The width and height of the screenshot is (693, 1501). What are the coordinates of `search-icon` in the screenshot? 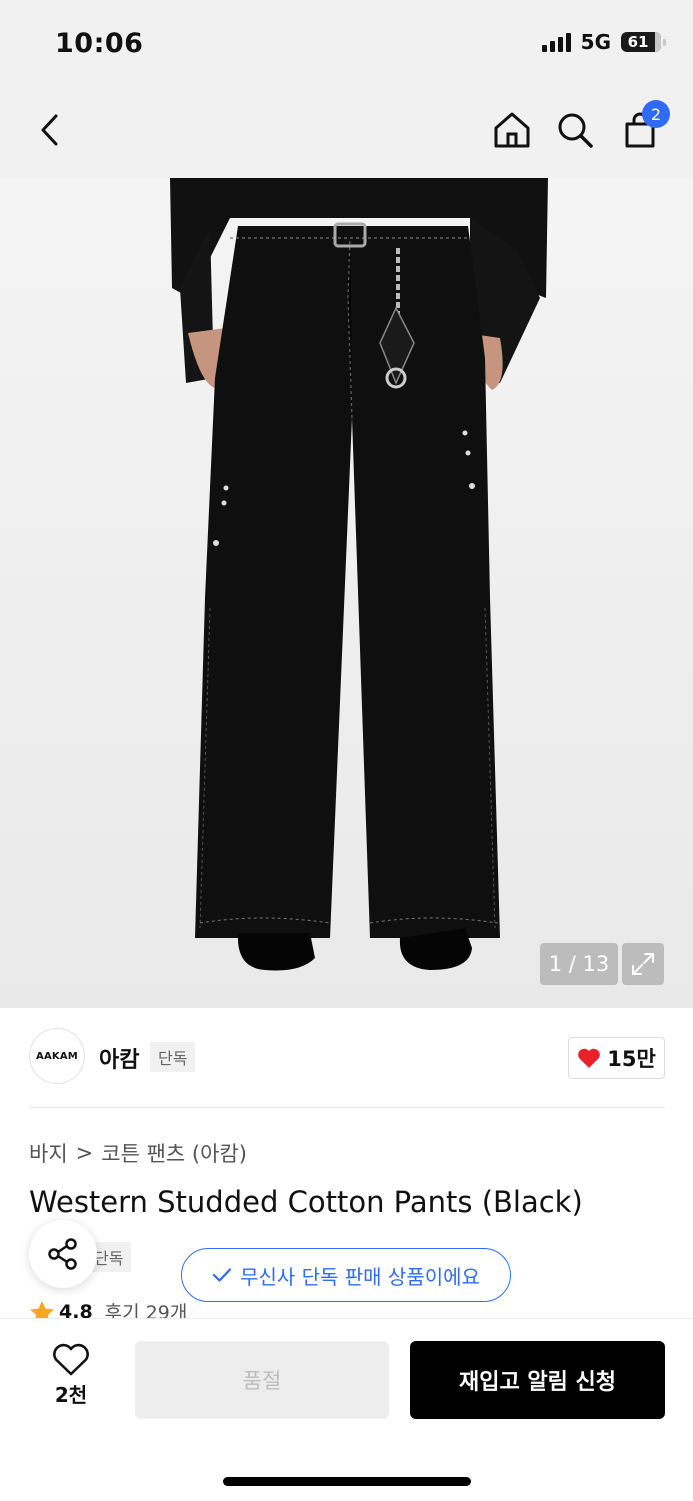 It's located at (575, 130).